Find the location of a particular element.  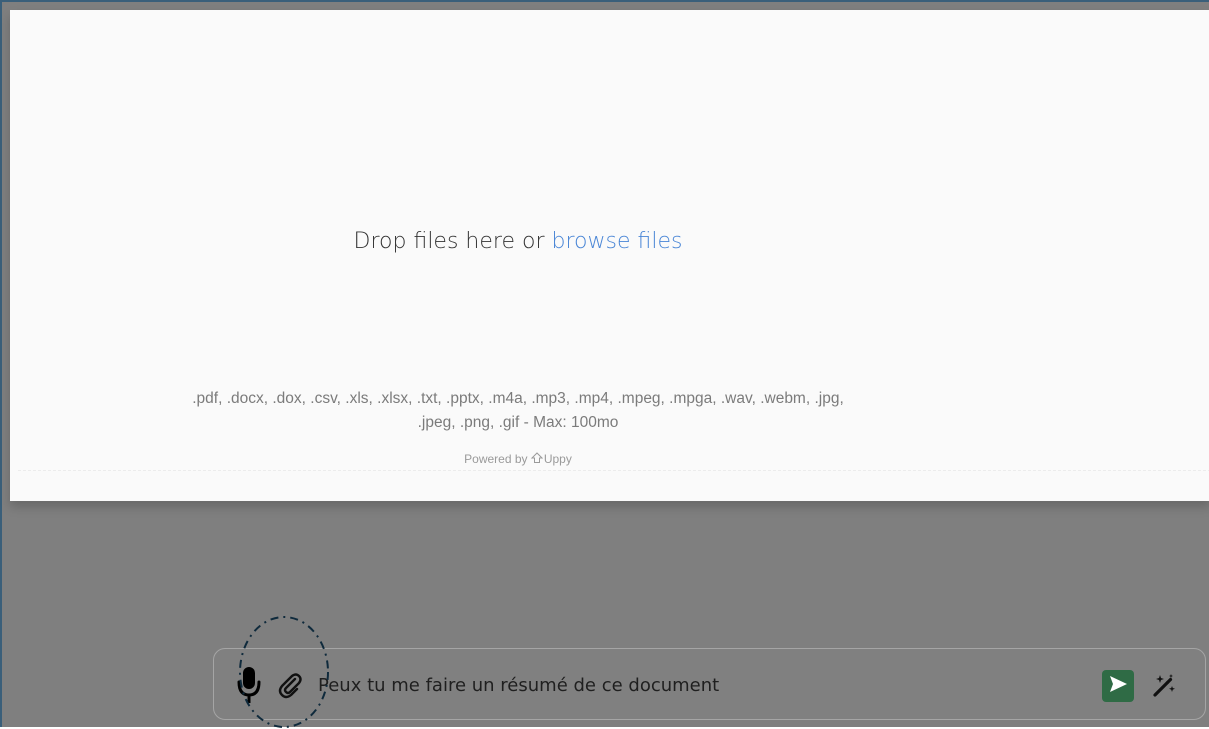

allowed-formats-line-2: .jpeg, .png, .gif - Max: 100mo is located at coordinates (518, 422).